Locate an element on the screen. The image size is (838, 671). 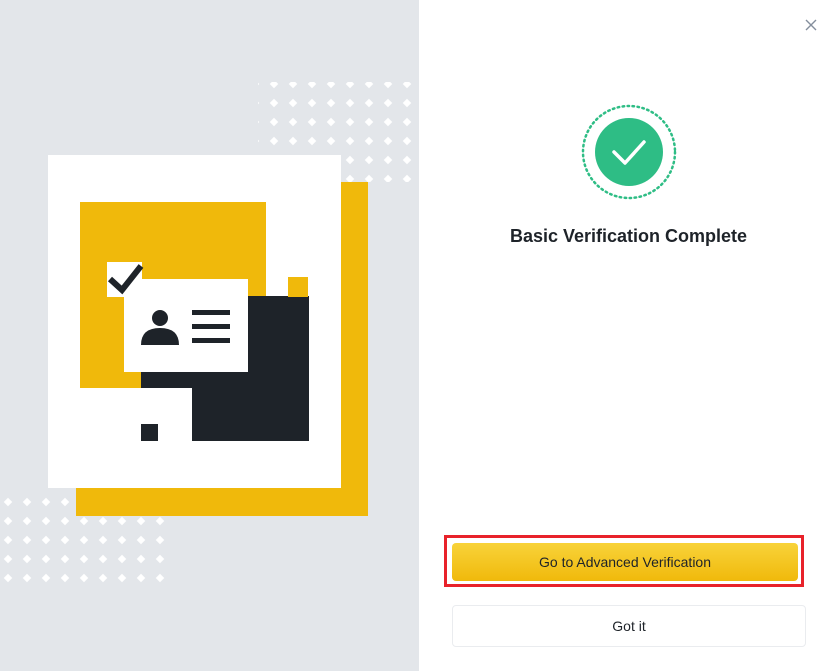
check-circle-icon is located at coordinates (629, 152).